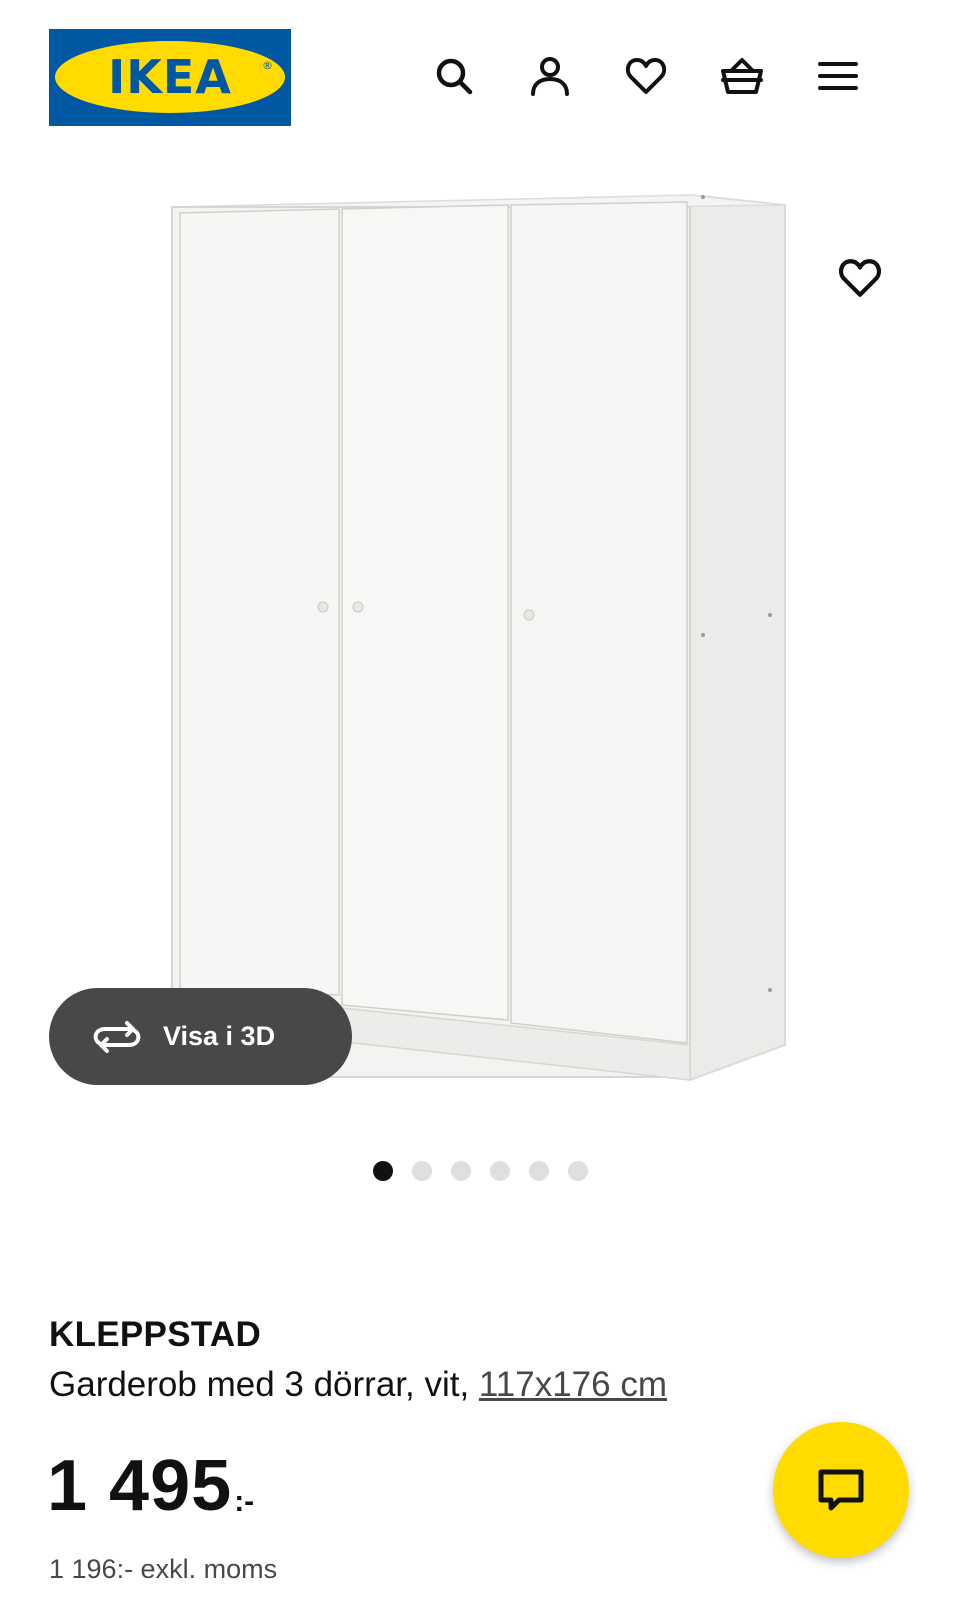 This screenshot has height=1611, width=960. Describe the element at coordinates (267, 65) in the screenshot. I see `logo-registered-mark: ®` at that location.